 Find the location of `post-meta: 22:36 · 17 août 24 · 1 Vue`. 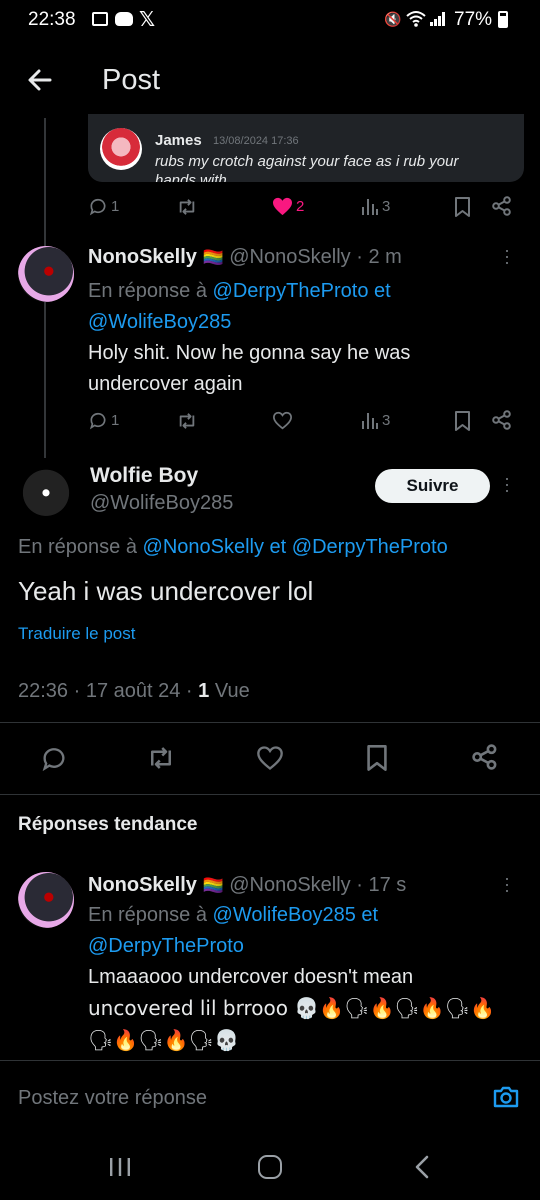

post-meta: 22:36 · 17 août 24 · 1 Vue is located at coordinates (134, 691).